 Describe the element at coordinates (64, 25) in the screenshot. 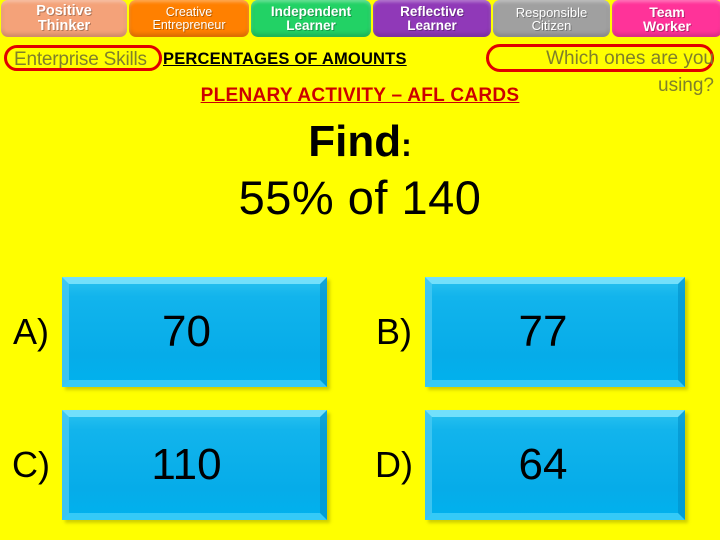

I see `skill-tab-line2: Thinker` at that location.